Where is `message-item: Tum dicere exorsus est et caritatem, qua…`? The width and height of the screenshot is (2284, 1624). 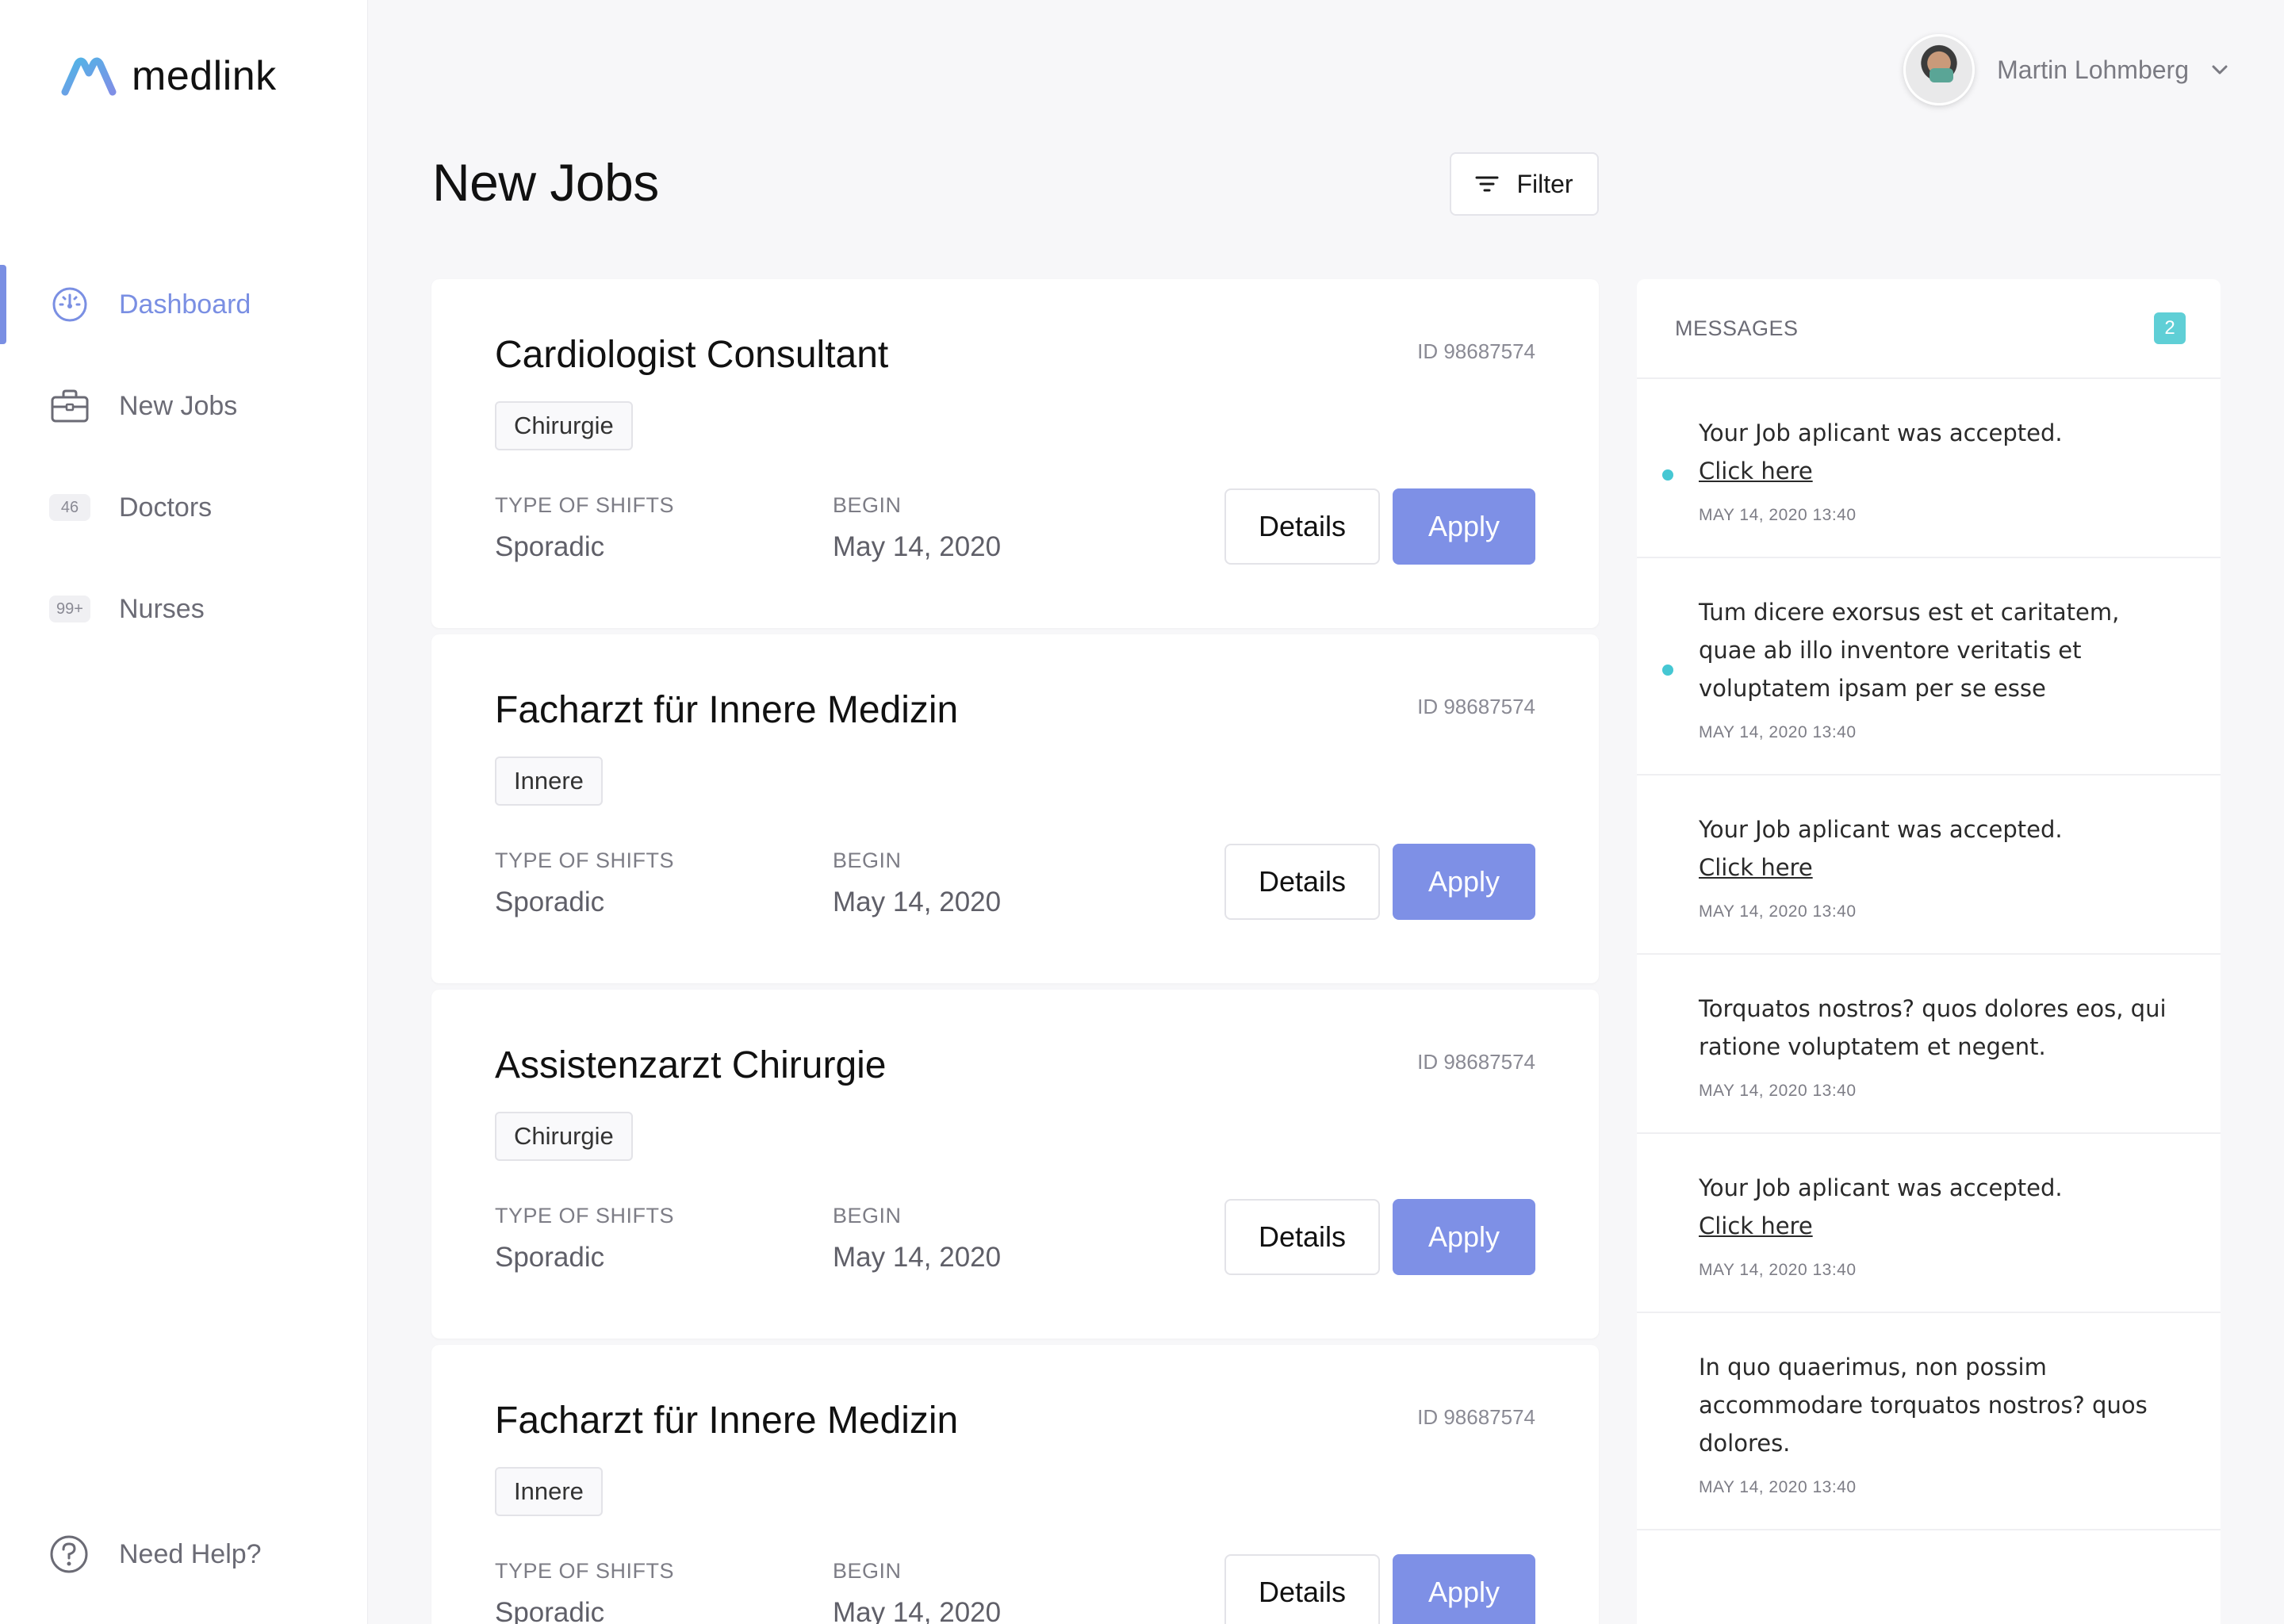
message-item: Tum dicere exorsus est et caritatem, qua… is located at coordinates (1929, 667).